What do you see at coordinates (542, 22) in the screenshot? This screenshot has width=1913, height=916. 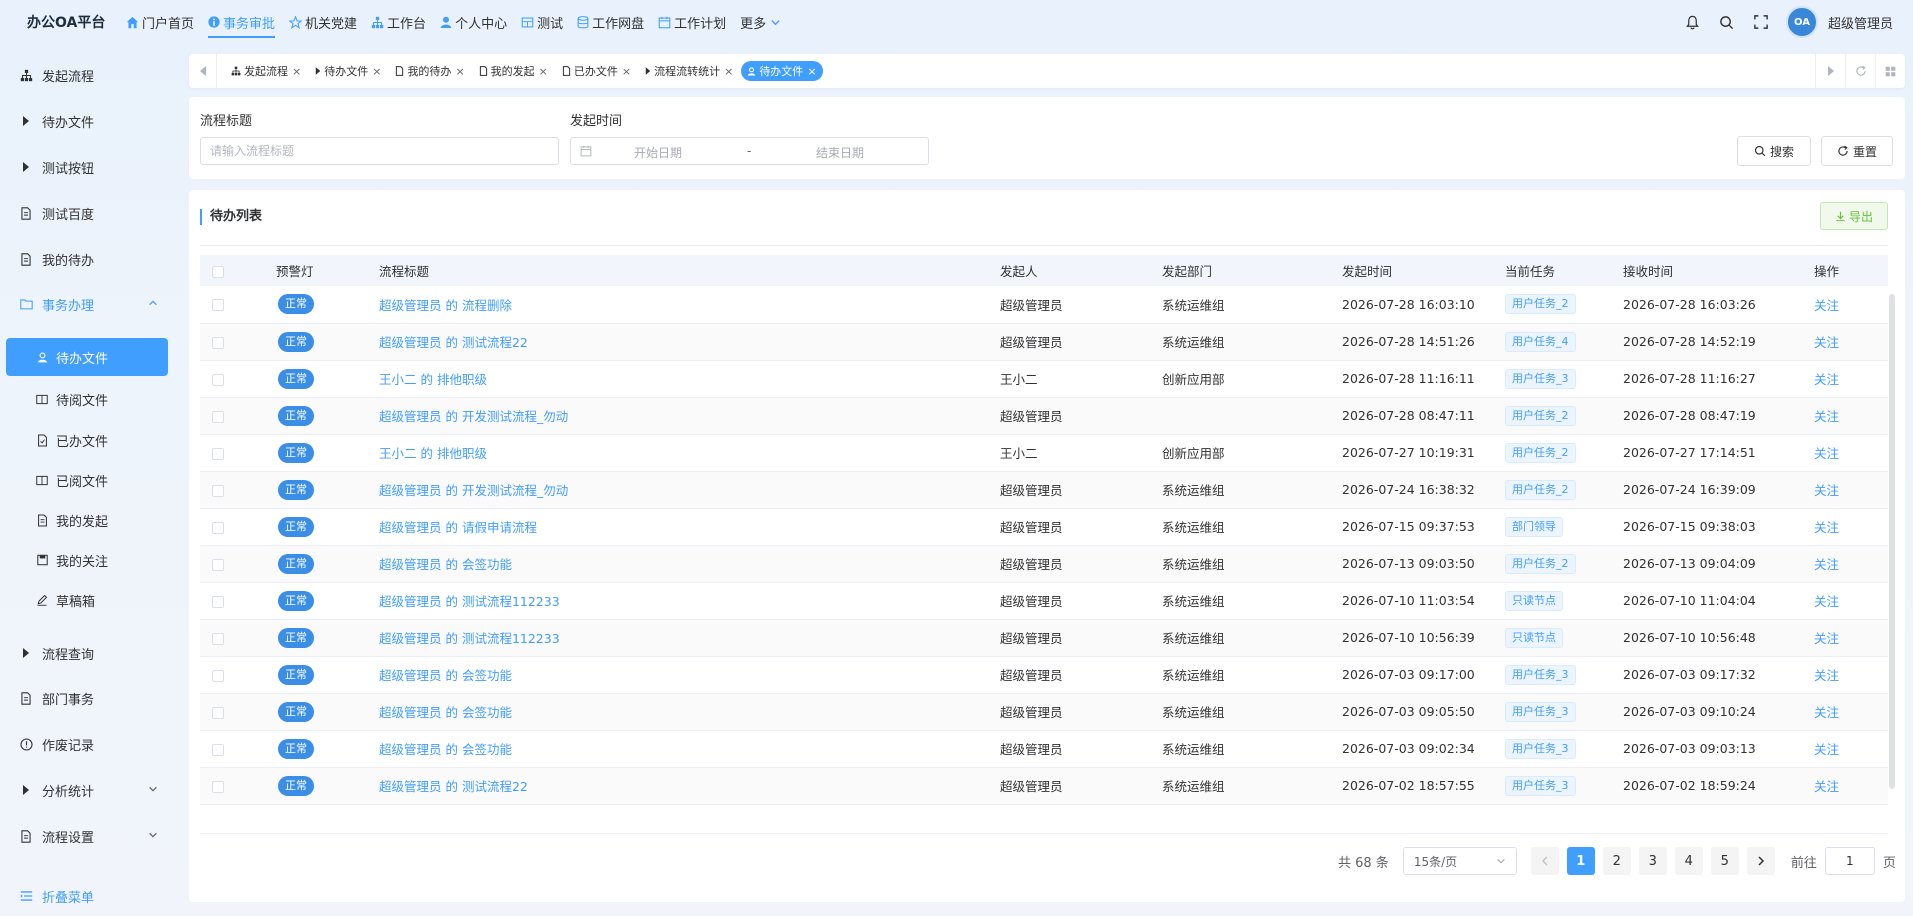 I see `nav-item-test: 测试` at bounding box center [542, 22].